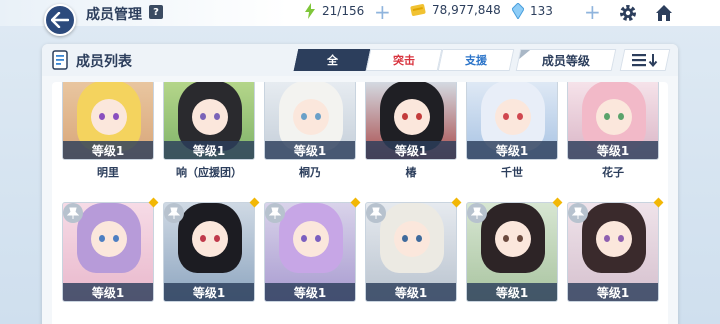  I want to click on credit-card-icon, so click(418, 10).